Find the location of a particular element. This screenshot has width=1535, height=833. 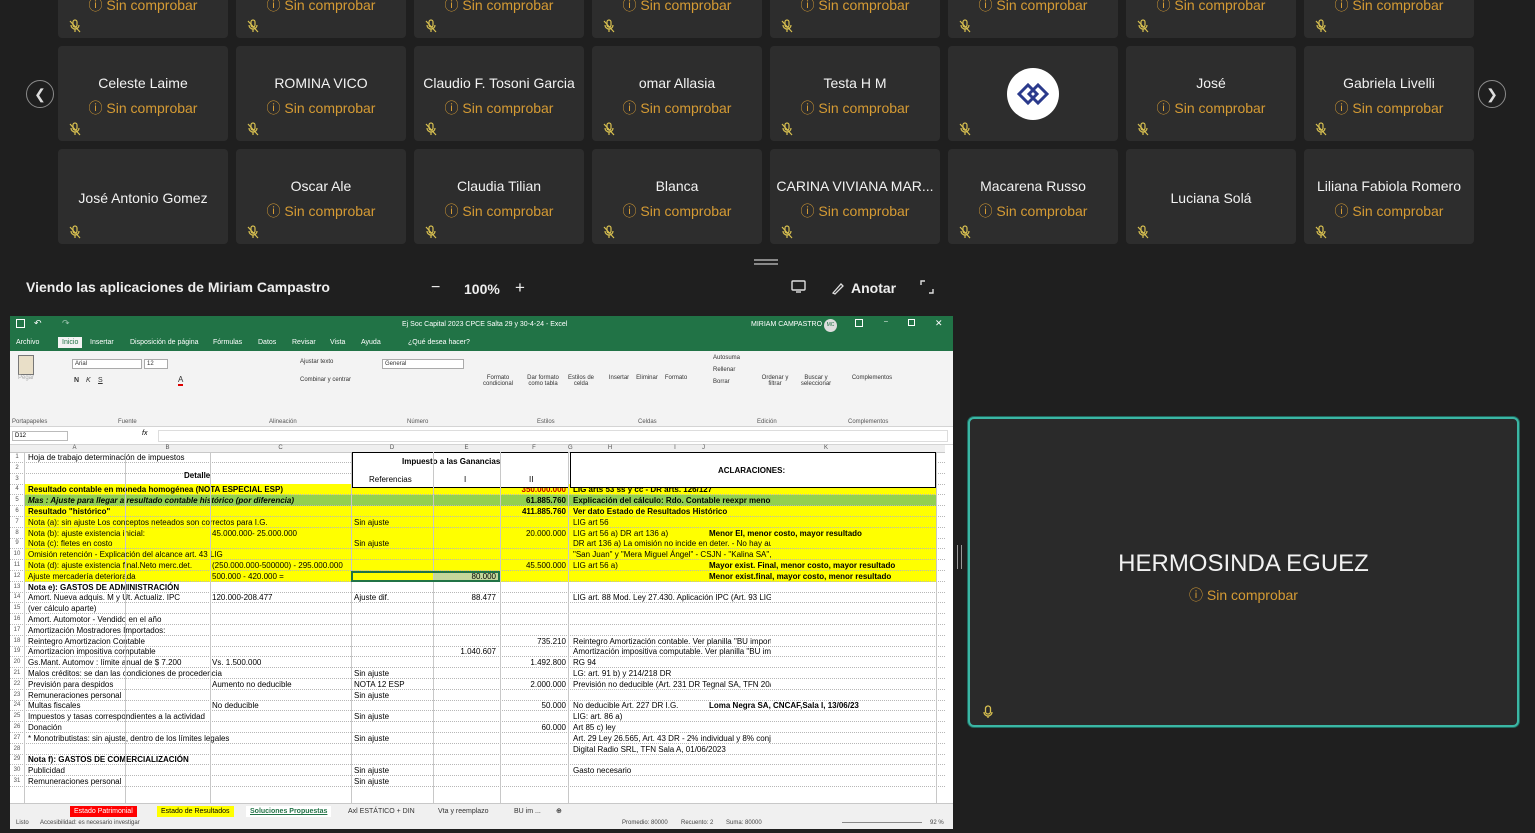

cell-e: 1.040.607 is located at coordinates (466, 651).